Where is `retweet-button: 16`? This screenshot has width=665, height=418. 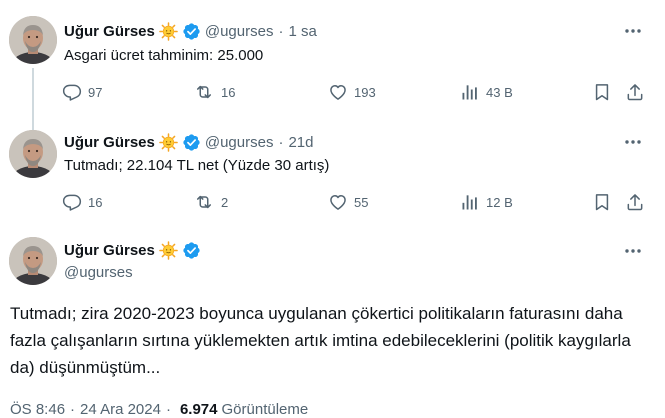
retweet-button: 16 is located at coordinates (214, 92).